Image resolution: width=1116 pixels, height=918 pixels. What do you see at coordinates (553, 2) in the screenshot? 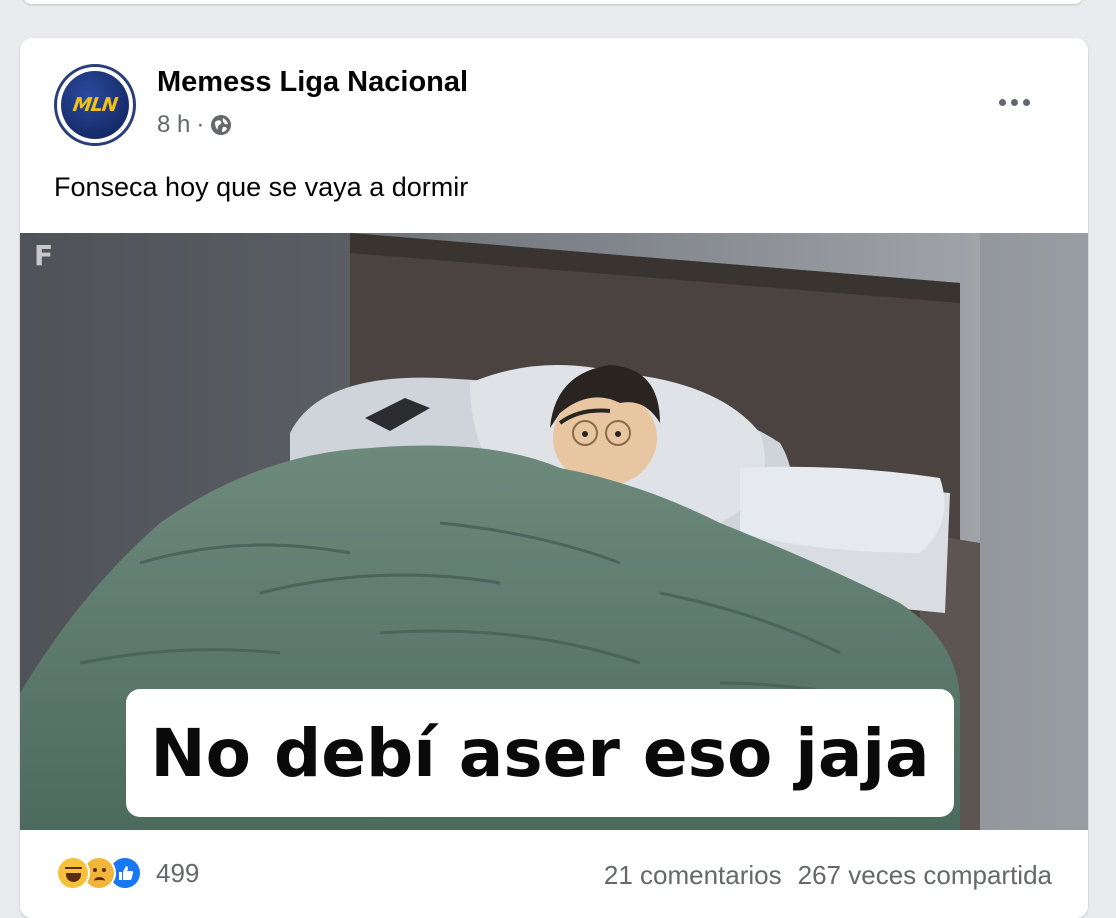
I see `previous-post-card` at bounding box center [553, 2].